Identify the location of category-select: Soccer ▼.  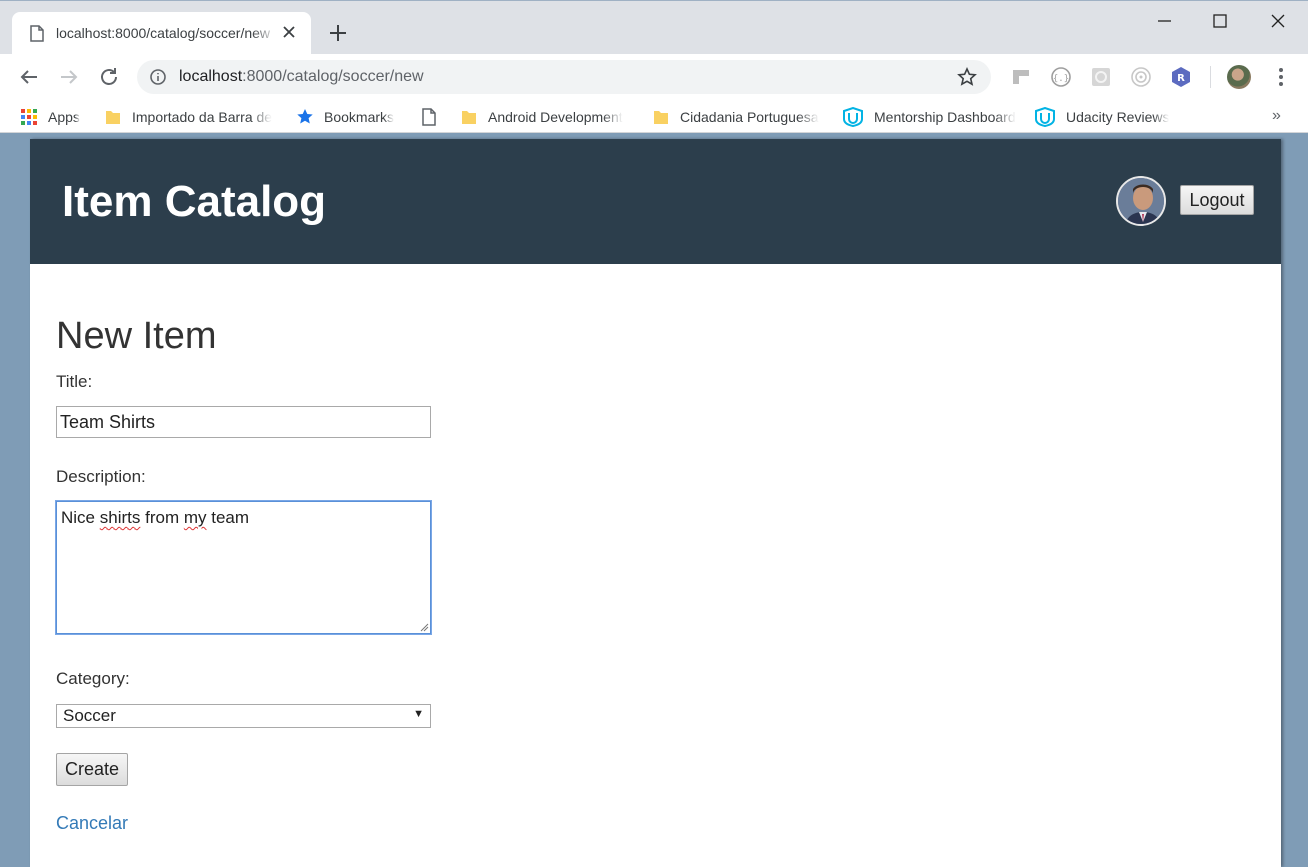
(243, 716).